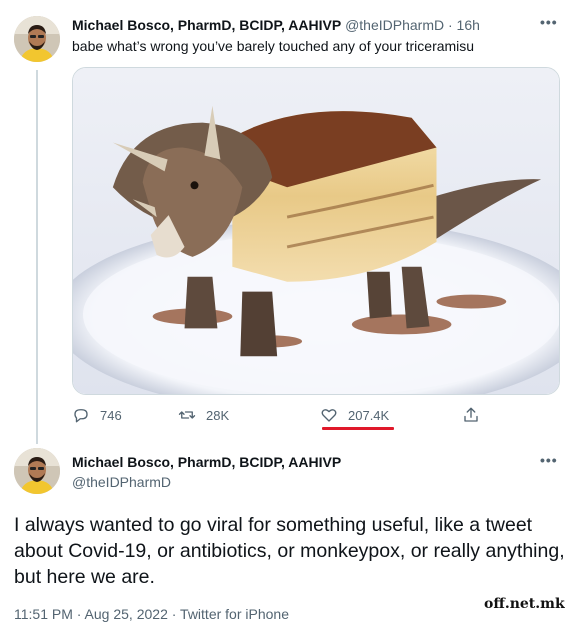 The width and height of the screenshot is (580, 633). I want to click on share-button, so click(471, 415).